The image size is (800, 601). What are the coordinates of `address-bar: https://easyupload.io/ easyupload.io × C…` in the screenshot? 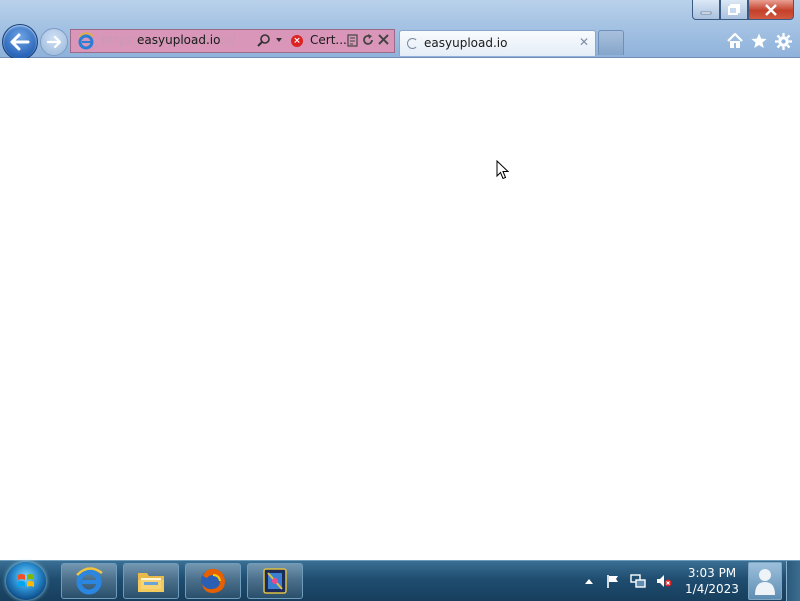 It's located at (232, 41).